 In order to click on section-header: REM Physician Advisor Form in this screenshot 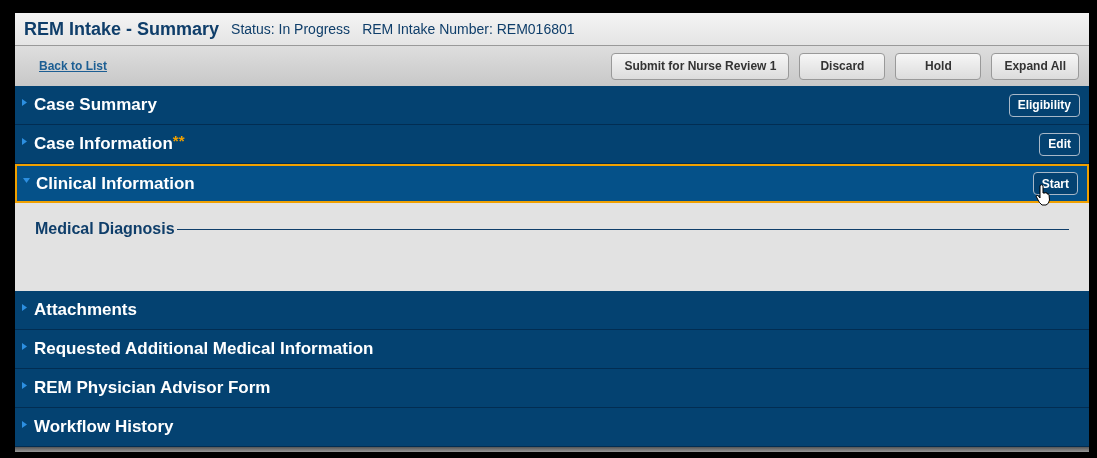, I will do `click(552, 388)`.